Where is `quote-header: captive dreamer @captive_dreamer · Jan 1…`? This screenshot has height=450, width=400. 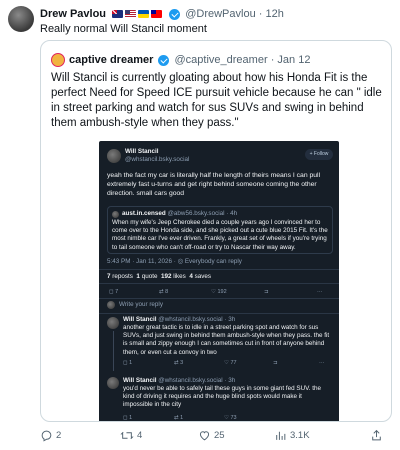
quote-header: captive dreamer @captive_dreamer · Jan 1… is located at coordinates (181, 60).